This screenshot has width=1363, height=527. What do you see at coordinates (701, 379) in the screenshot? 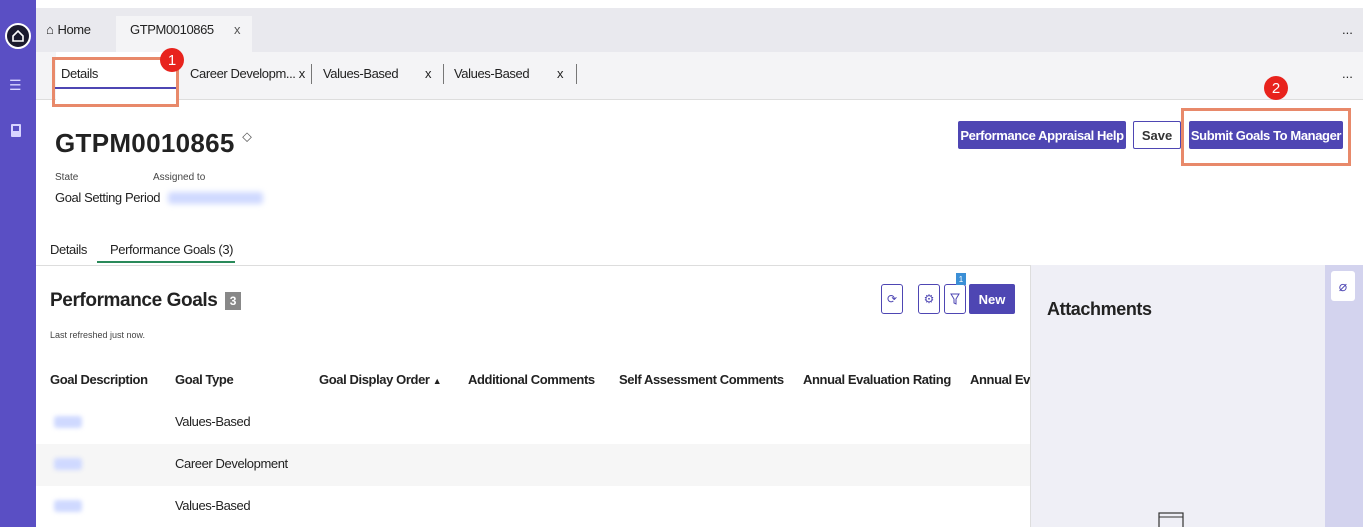
I see `col-self-assessment-comments: Self Assessment Comments` at bounding box center [701, 379].